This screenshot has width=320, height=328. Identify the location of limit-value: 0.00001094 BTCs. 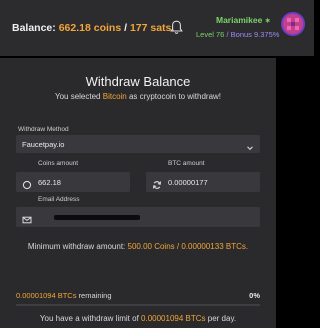
(173, 318).